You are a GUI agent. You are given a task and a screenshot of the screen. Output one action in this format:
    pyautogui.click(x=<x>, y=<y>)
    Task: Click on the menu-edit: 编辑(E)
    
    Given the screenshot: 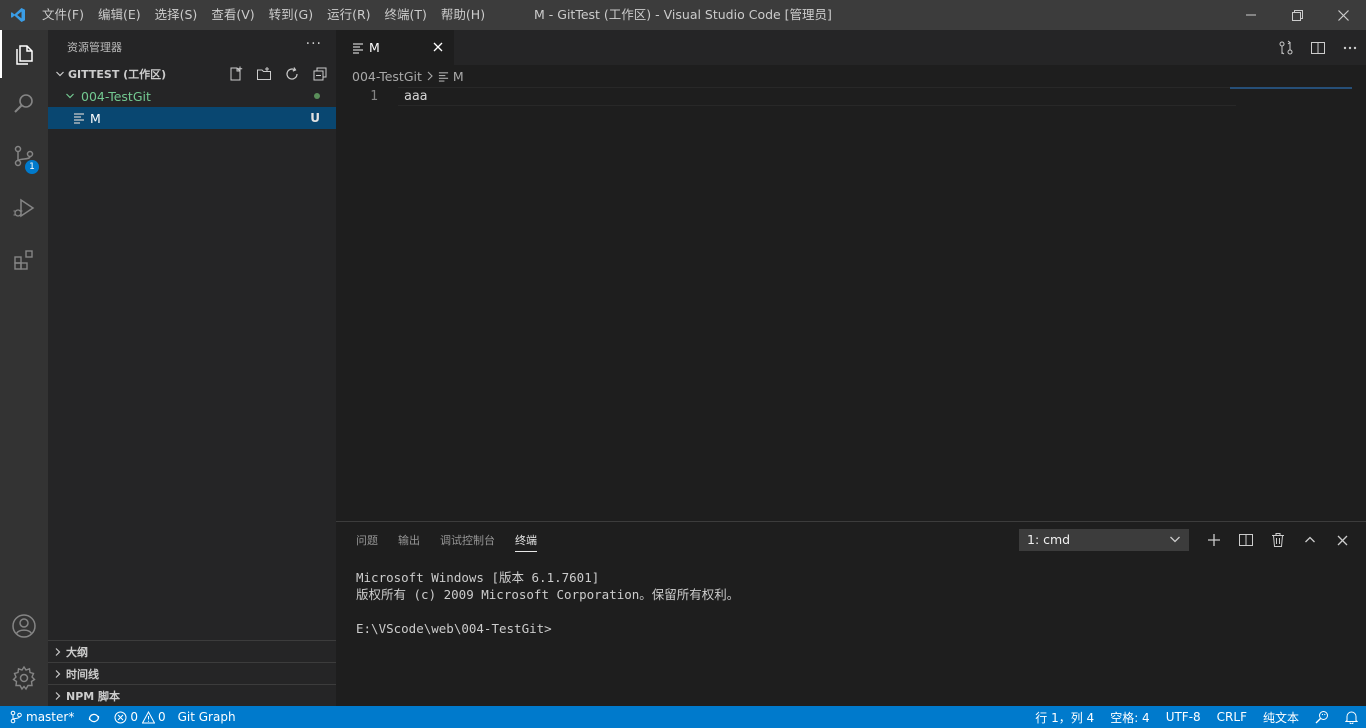 What is the action you would take?
    pyautogui.click(x=119, y=15)
    